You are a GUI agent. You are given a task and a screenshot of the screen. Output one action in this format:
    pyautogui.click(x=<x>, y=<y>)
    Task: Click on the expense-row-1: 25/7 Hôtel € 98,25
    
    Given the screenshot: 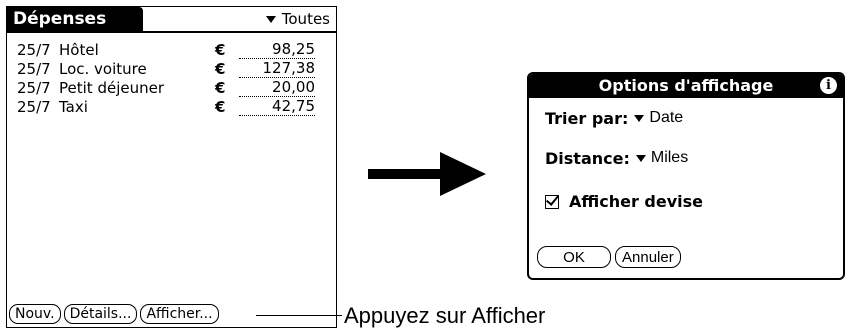 What is the action you would take?
    pyautogui.click(x=172, y=50)
    